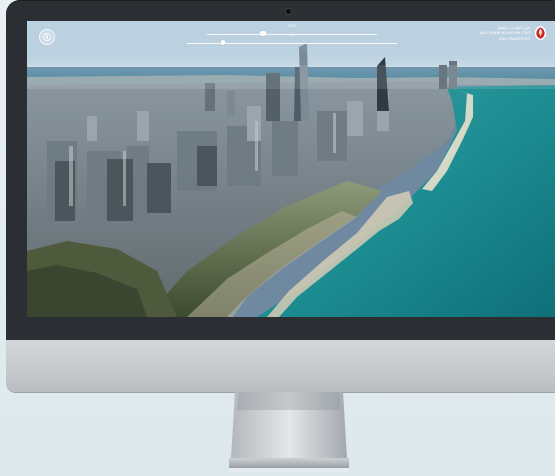 This screenshot has width=555, height=476. I want to click on falcon-emblem-icon, so click(540, 33).